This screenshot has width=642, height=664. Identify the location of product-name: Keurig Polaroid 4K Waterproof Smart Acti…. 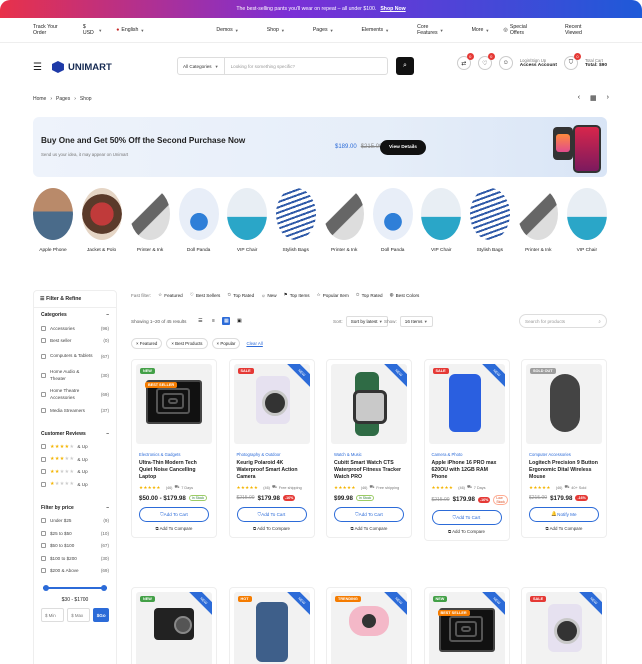
(272, 471).